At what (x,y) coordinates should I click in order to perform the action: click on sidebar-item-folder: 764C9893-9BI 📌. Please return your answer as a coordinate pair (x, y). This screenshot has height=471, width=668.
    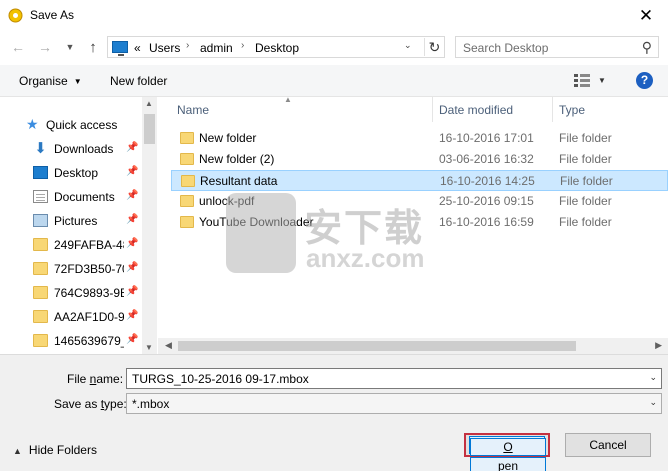
    Looking at the image, I should click on (71, 293).